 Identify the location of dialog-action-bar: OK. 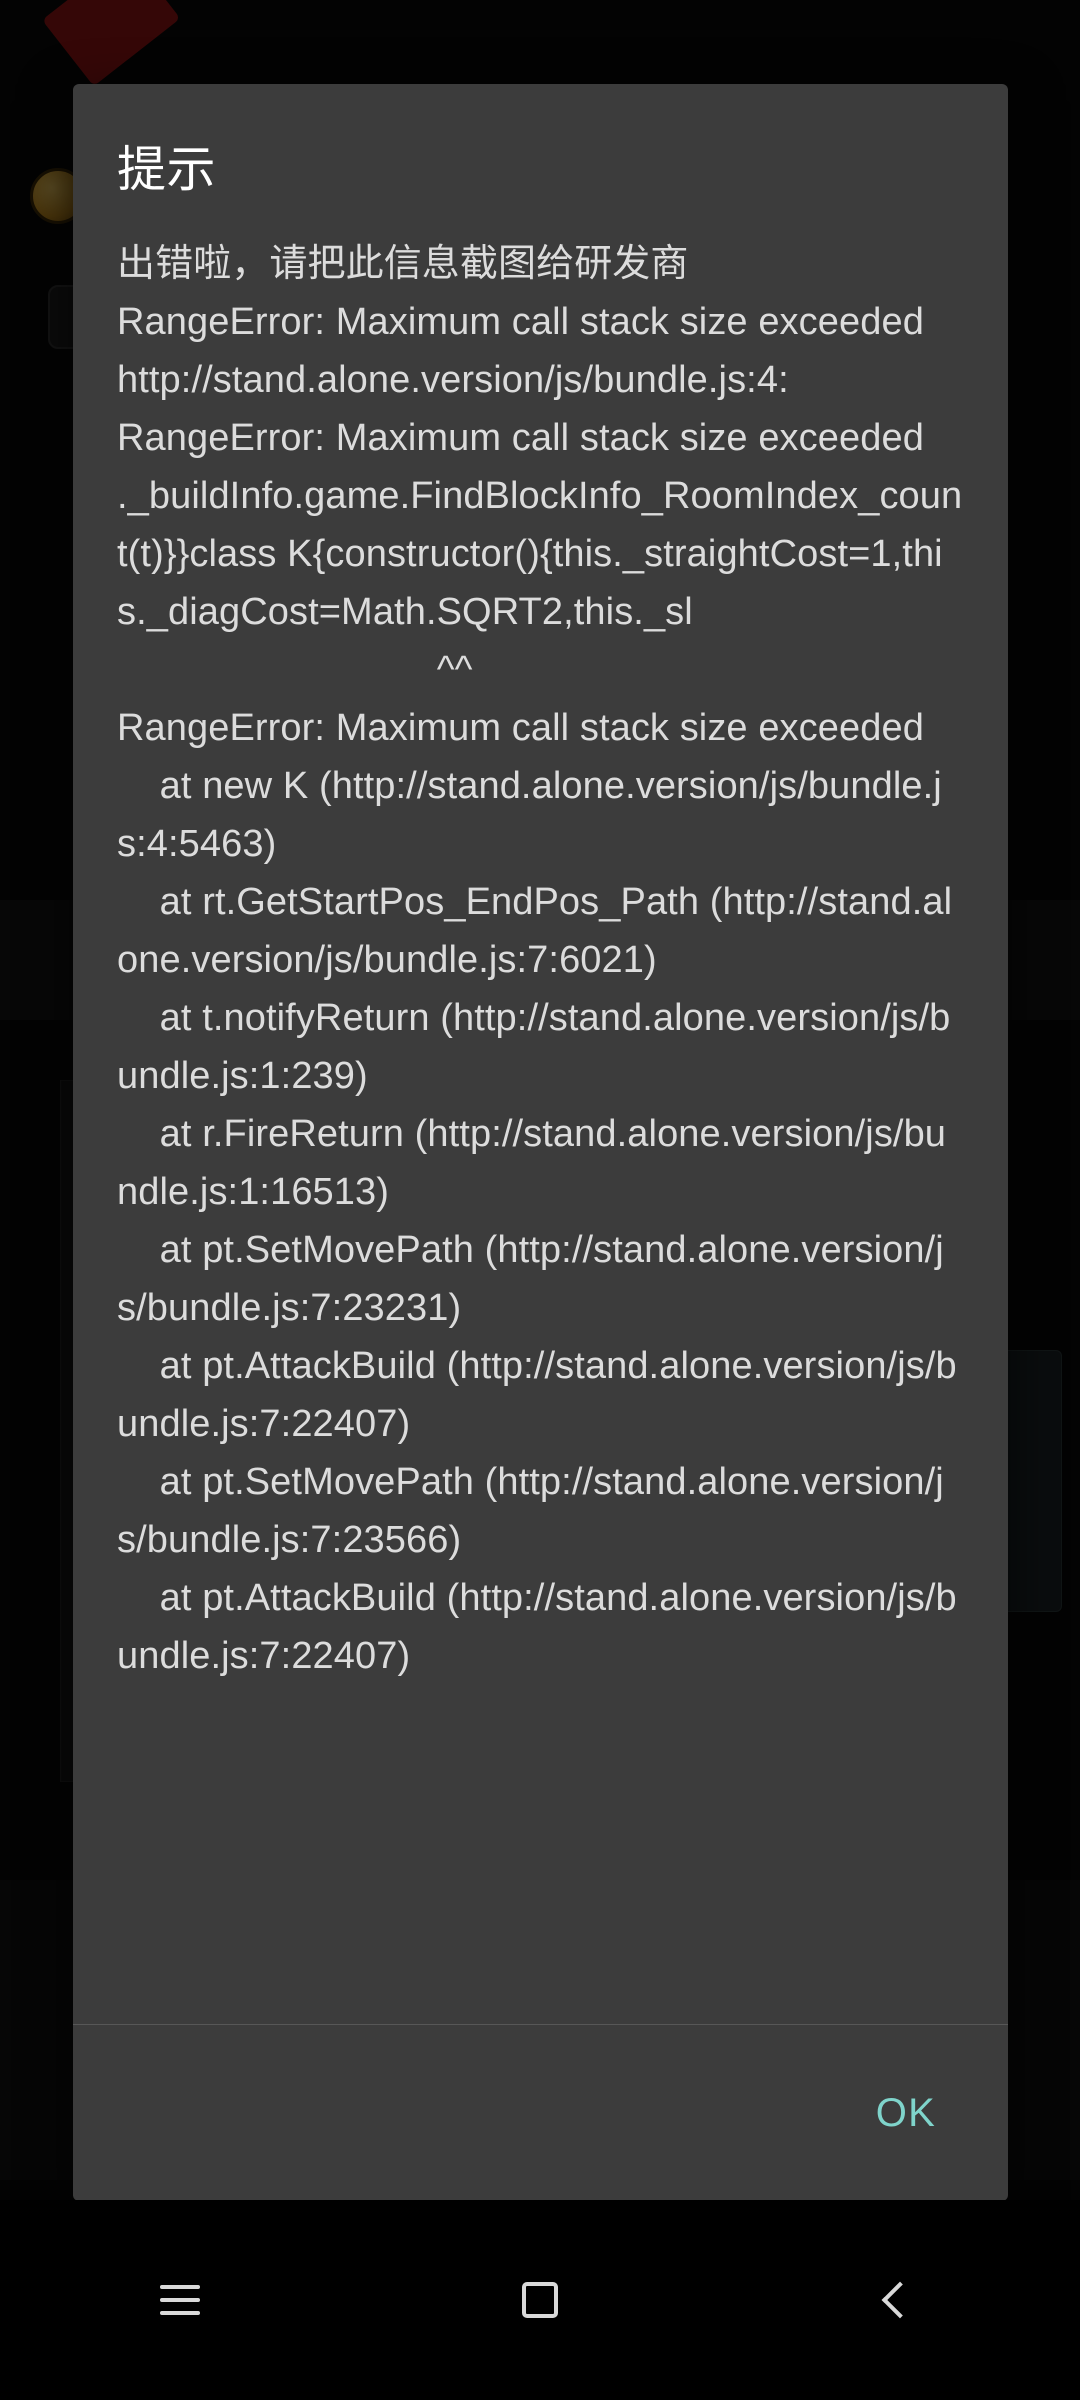
(540, 2113).